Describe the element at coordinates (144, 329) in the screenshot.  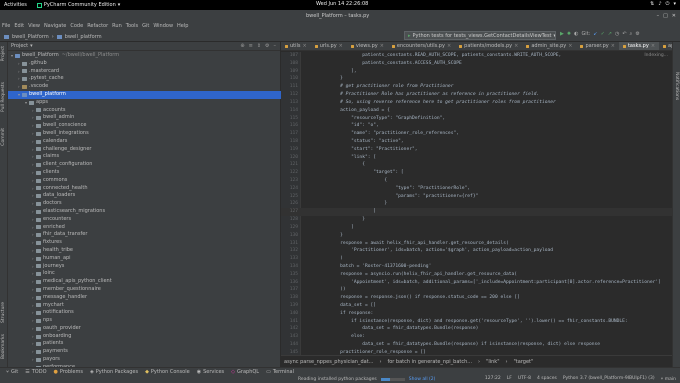
I see `tree-item: › oauth_provider` at that location.